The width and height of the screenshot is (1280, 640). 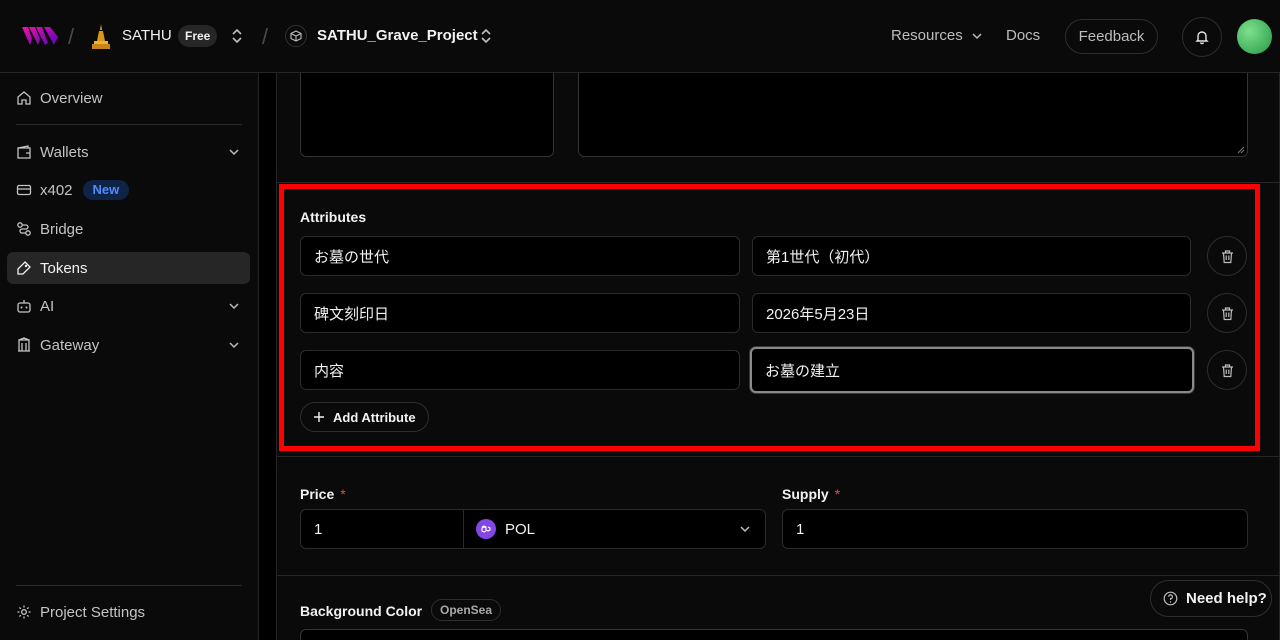 What do you see at coordinates (466, 610) in the screenshot?
I see `opensea-badge: OpenSea` at bounding box center [466, 610].